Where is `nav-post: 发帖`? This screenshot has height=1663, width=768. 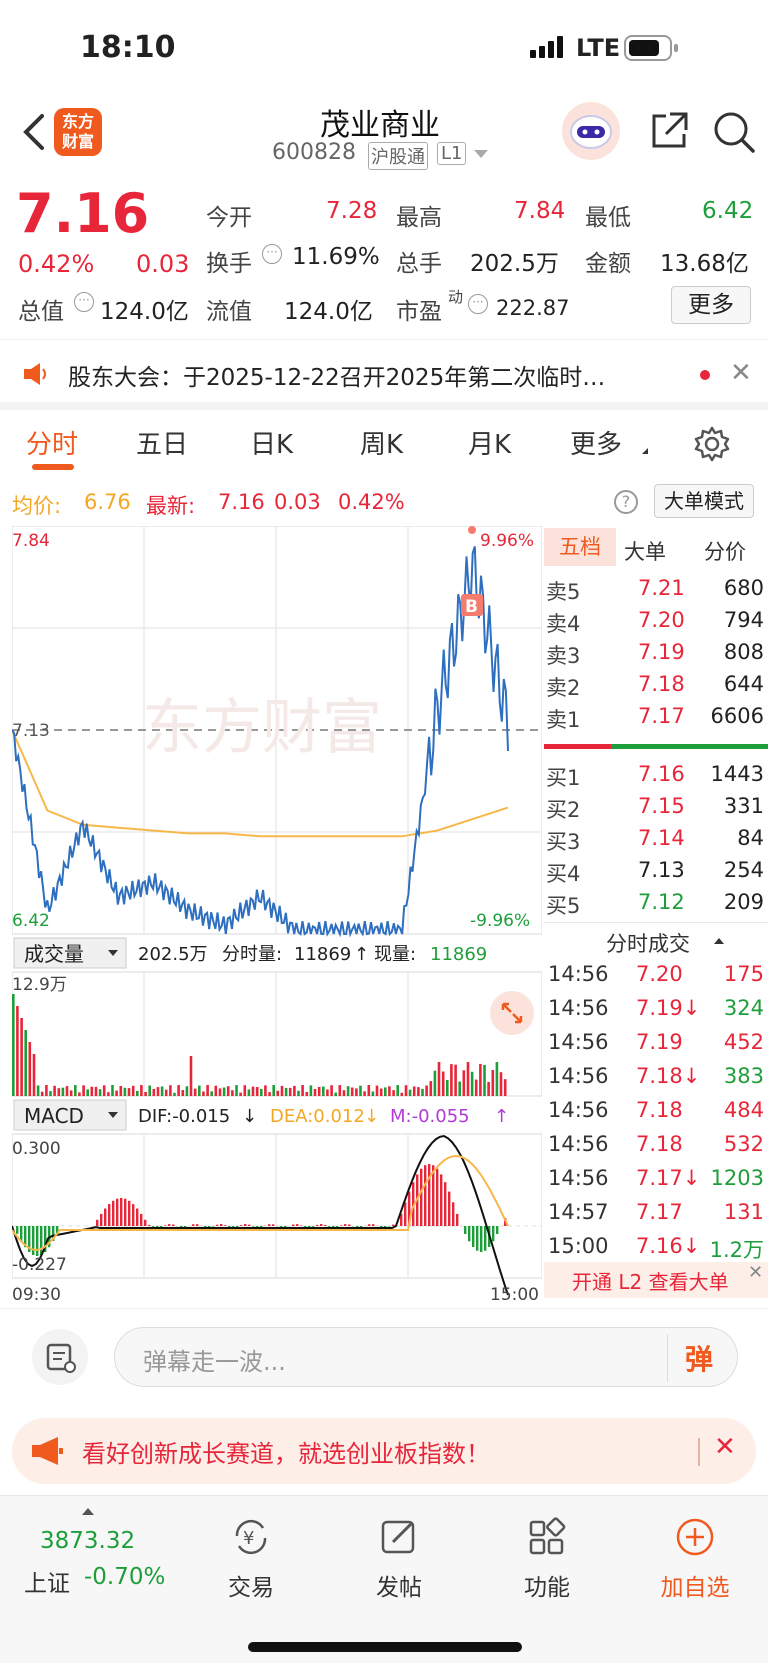
nav-post: 发帖 is located at coordinates (399, 1559).